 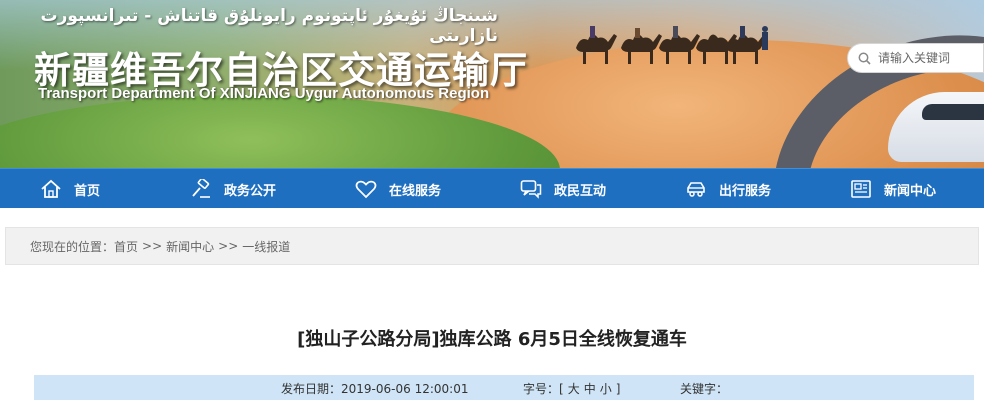 I want to click on publish-date: 发布日期：2019-06-06 12:00:01, so click(x=374, y=388).